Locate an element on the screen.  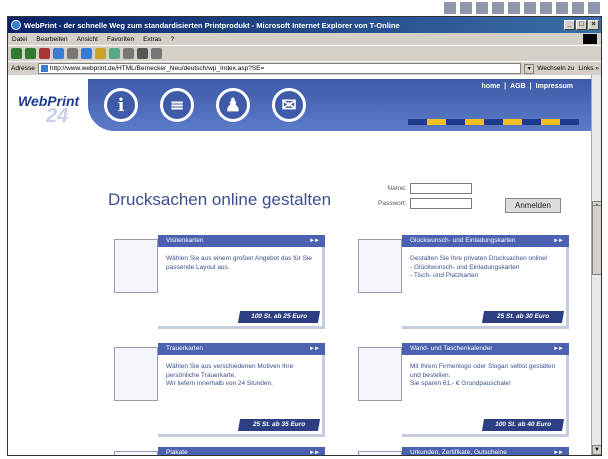
menu-datei: Datei is located at coordinates (19, 39).